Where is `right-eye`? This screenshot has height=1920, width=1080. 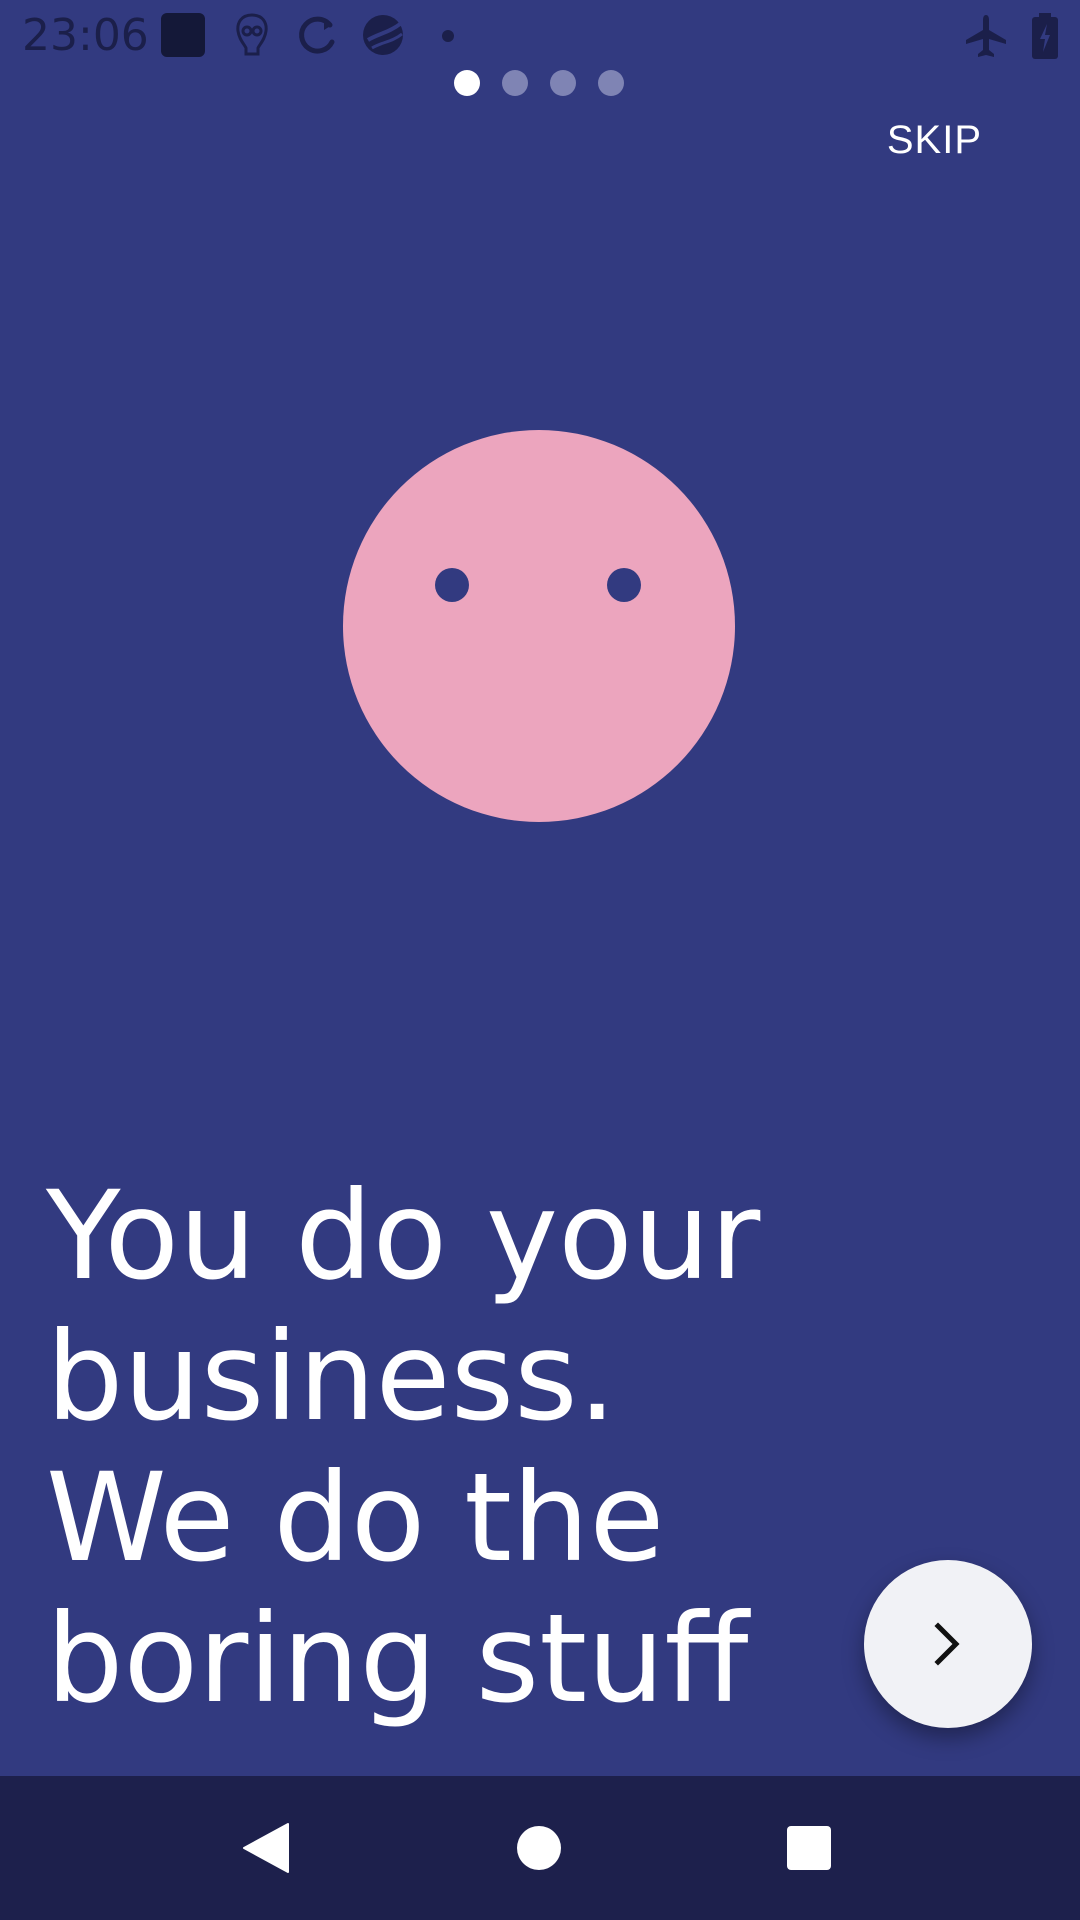 right-eye is located at coordinates (624, 585).